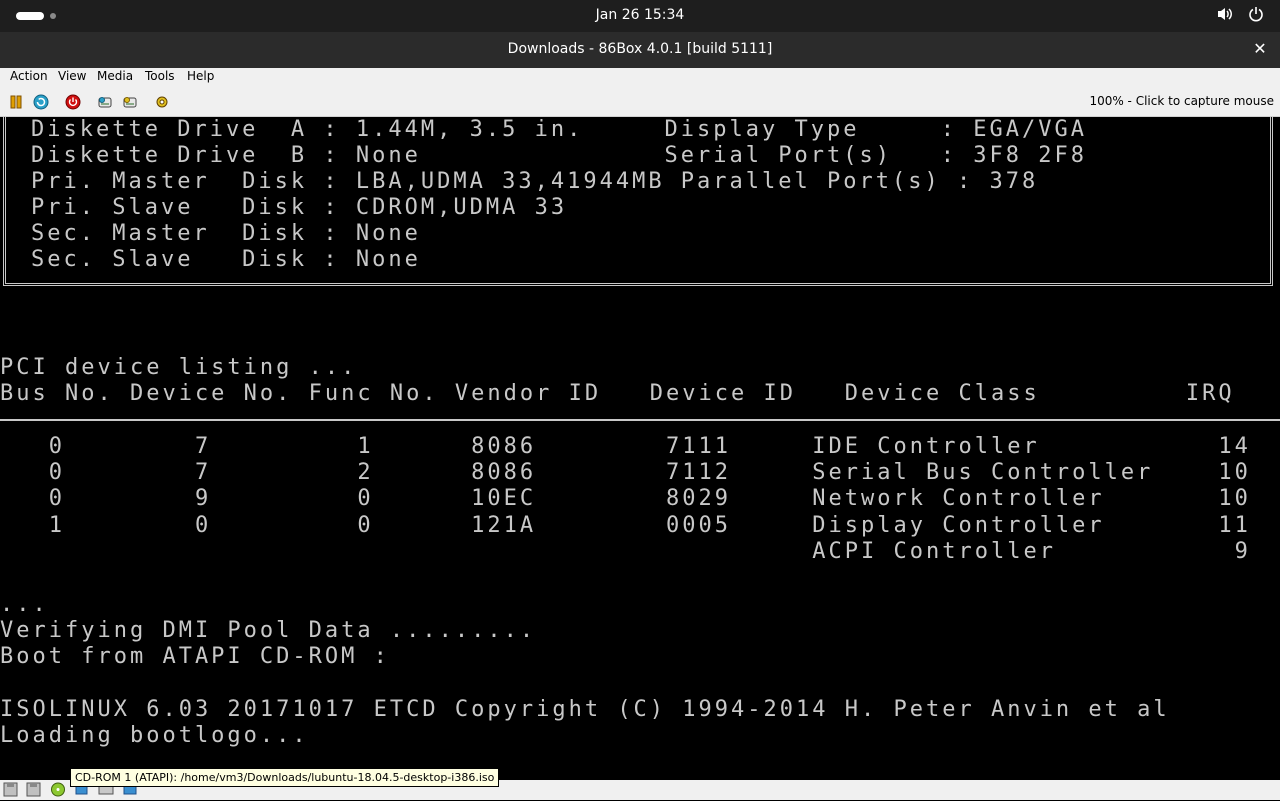 Image resolution: width=1280 pixels, height=801 pixels. I want to click on menu-tools: Tools, so click(160, 76).